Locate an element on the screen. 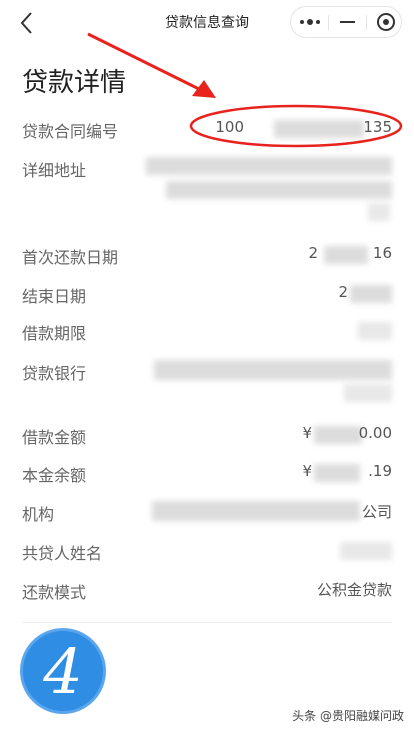  repay-mode-row: 还款模式 公积金贷款 is located at coordinates (207, 591).